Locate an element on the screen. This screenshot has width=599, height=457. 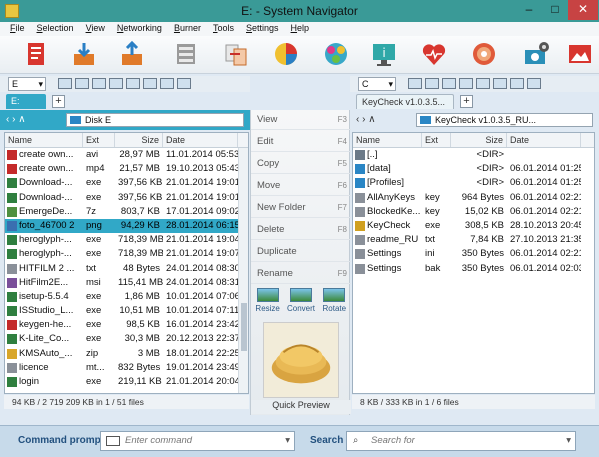
info-monitor-icon: i is located at coordinates (384, 54).